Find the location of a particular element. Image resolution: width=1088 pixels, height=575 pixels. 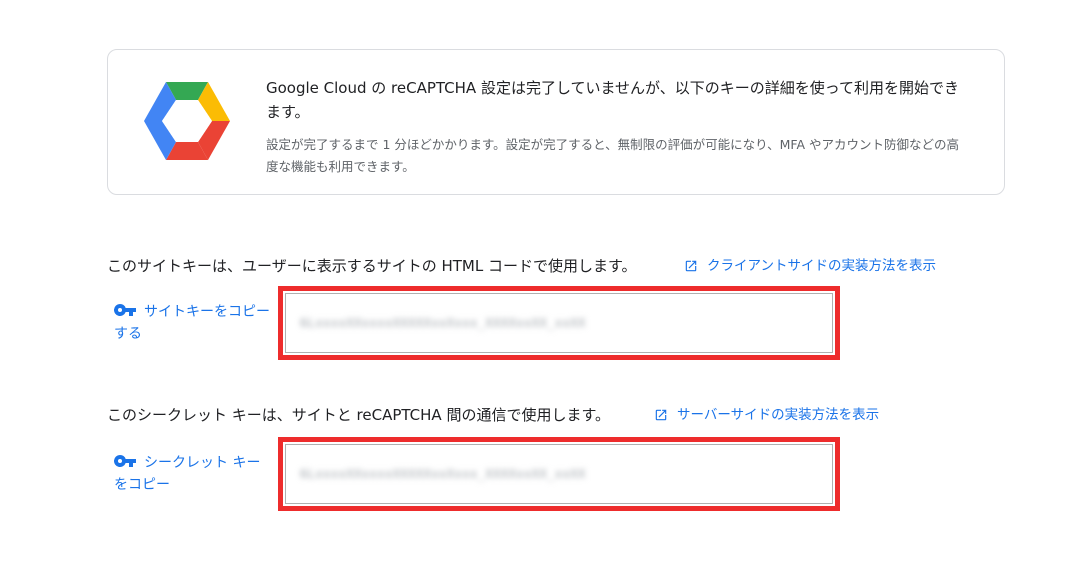

secret-key-value: 6LxxxxXXxxxxXXXXXxxXxxx_XXXXxxXX_xxXX is located at coordinates (443, 474).